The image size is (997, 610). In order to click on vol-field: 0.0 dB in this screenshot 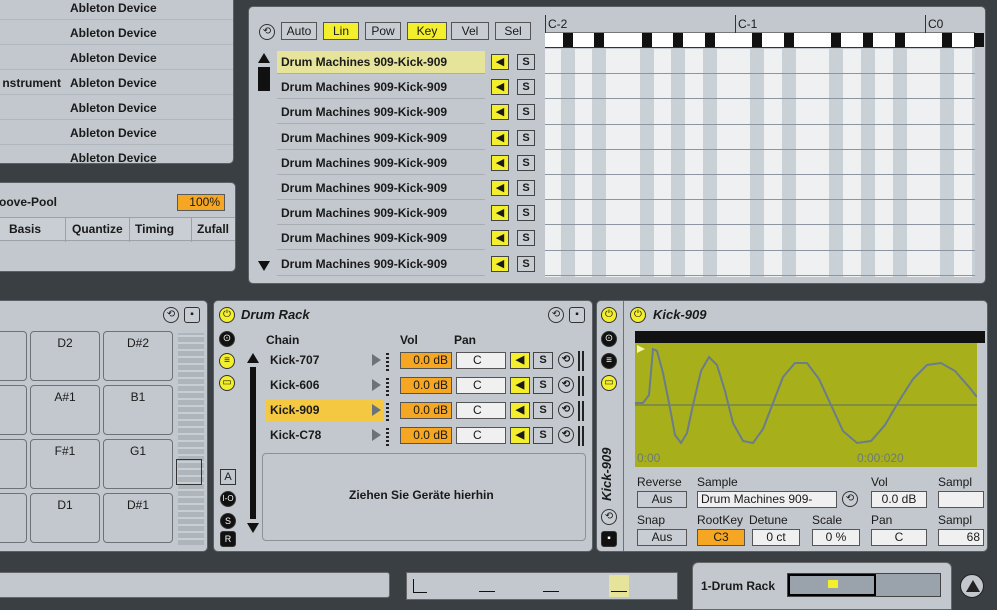, I will do `click(899, 499)`.